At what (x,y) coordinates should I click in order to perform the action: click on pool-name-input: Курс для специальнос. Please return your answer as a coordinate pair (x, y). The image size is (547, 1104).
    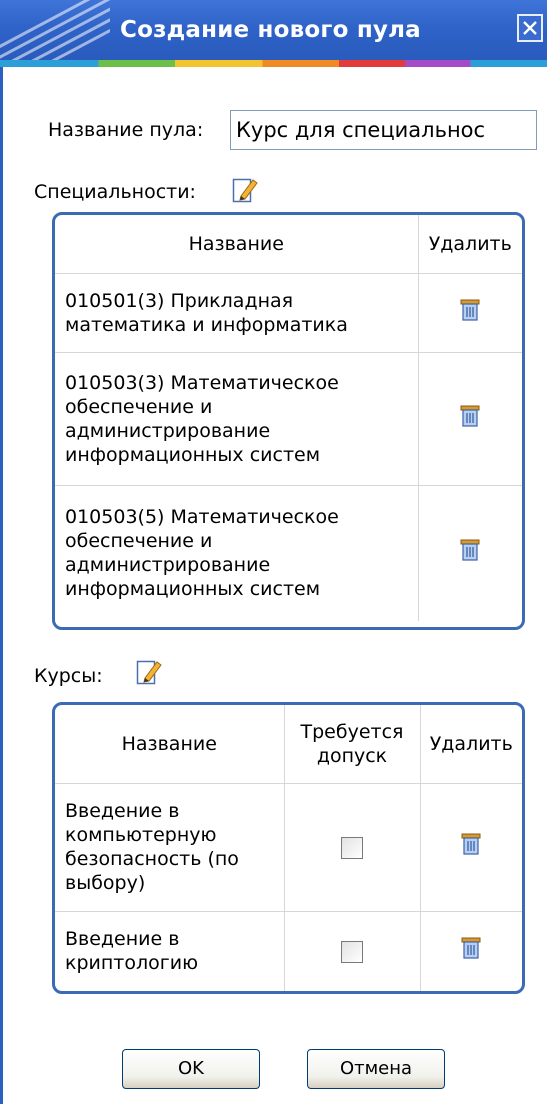
    Looking at the image, I should click on (383, 130).